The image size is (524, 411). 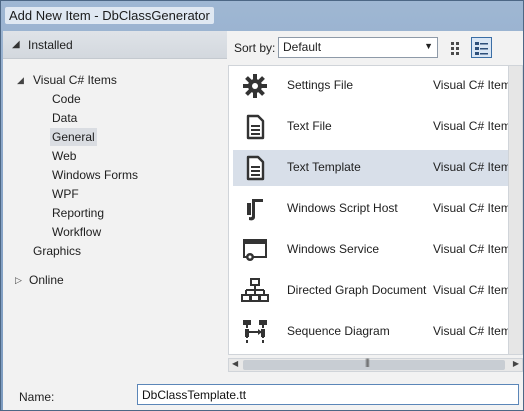 I want to click on sort-dropdown: Default ▼, so click(x=358, y=47).